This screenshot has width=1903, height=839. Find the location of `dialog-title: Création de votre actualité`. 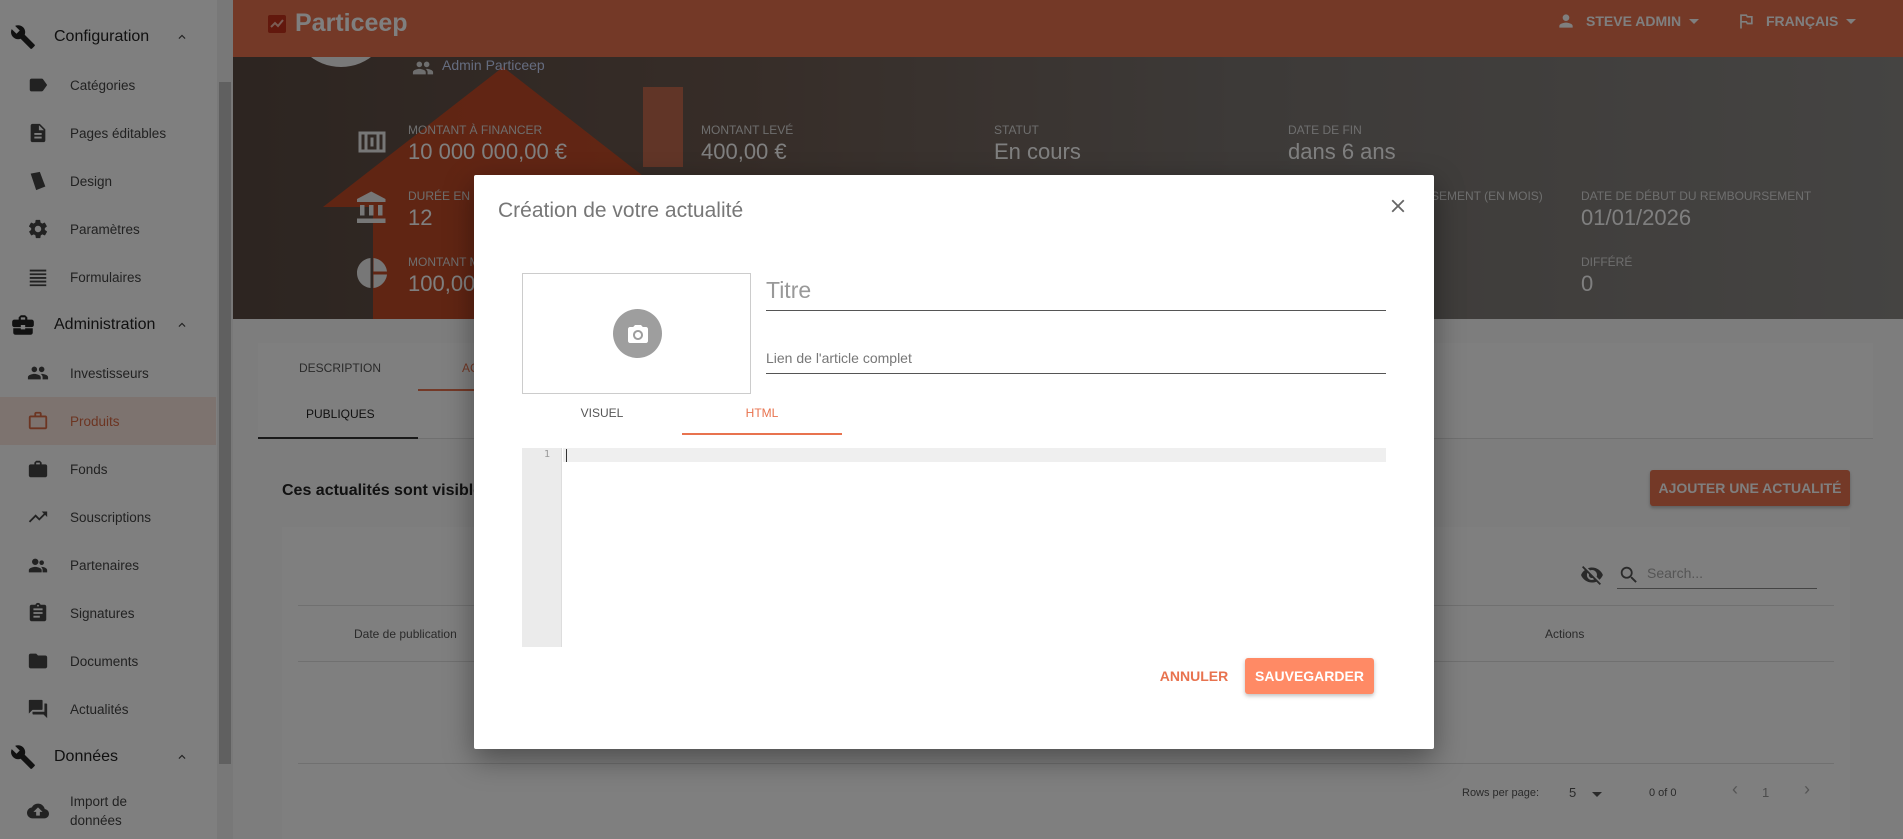

dialog-title: Création de votre actualité is located at coordinates (621, 210).